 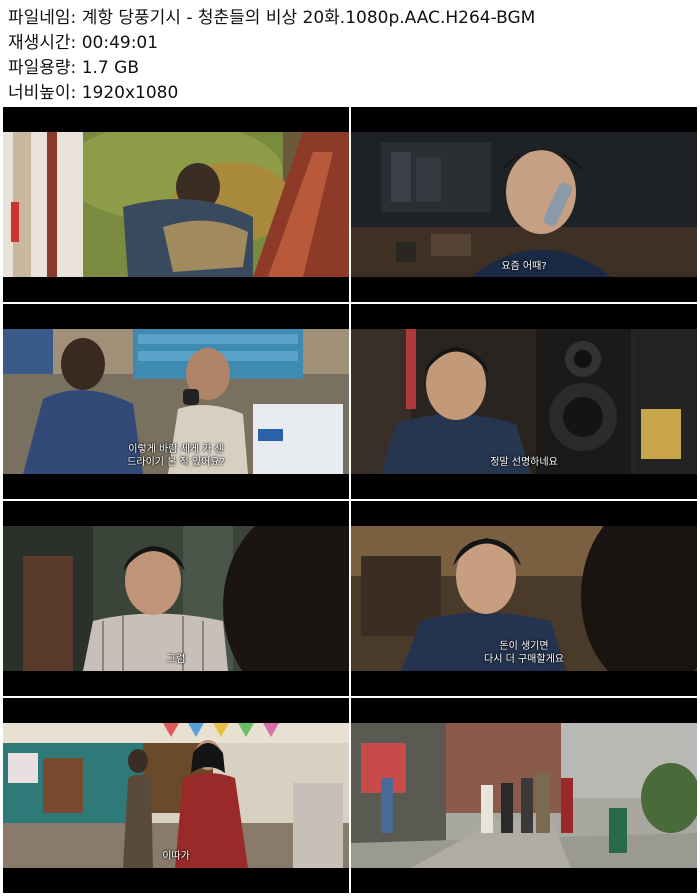 I want to click on size-label: 파일용량:, so click(x=42, y=68).